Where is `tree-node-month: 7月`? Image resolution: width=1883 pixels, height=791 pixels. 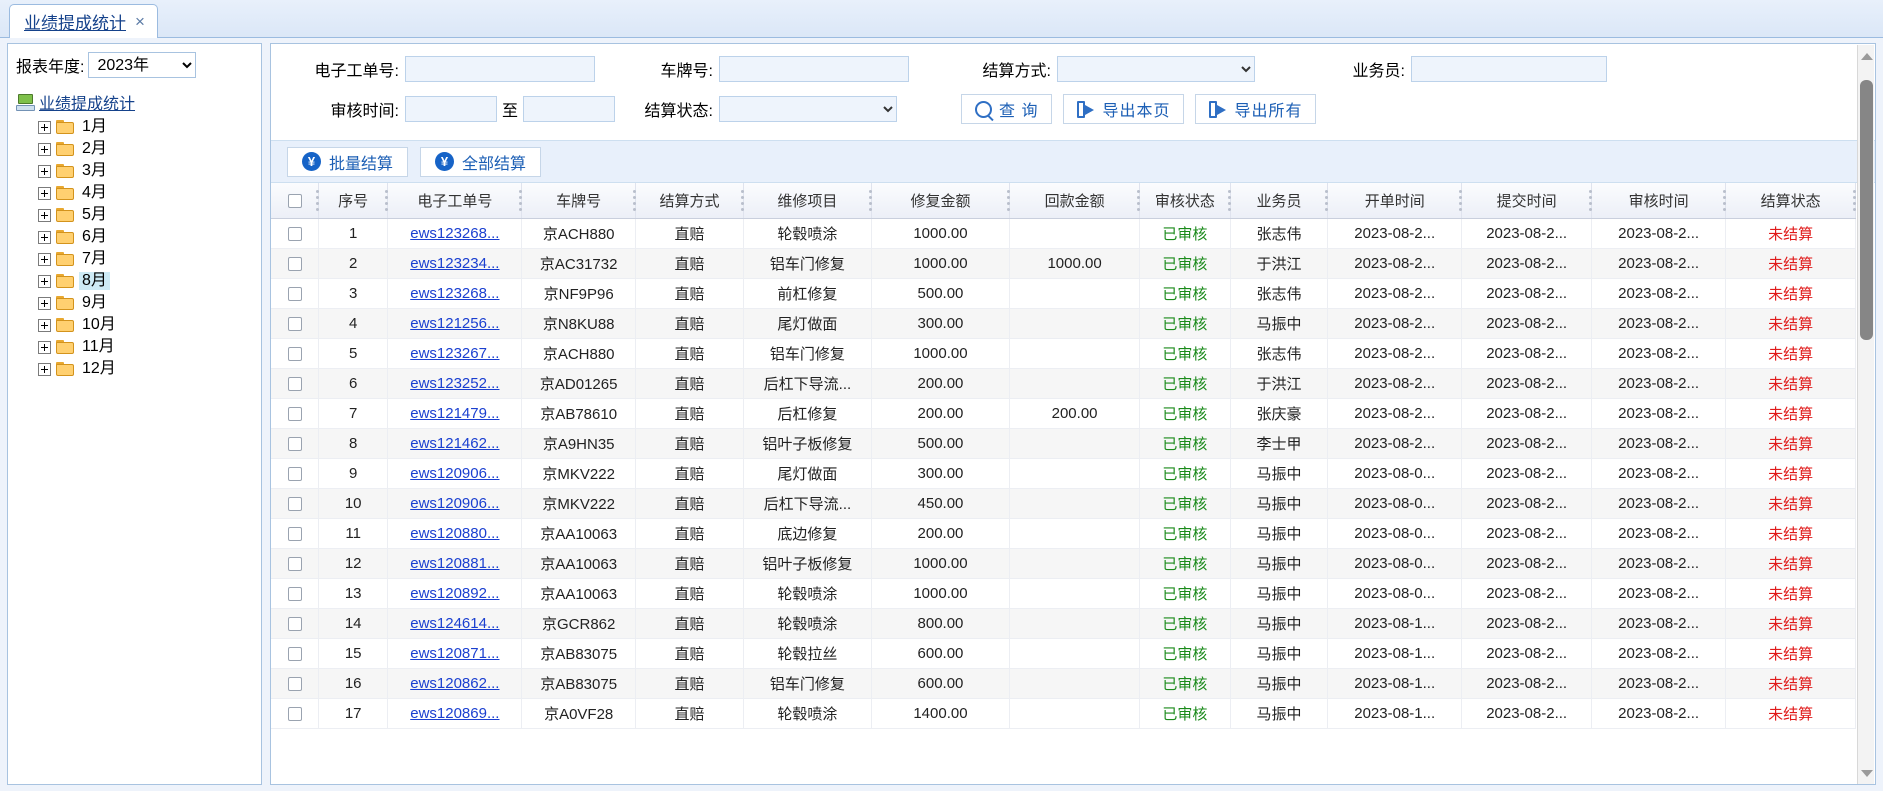 tree-node-month: 7月 is located at coordinates (149, 259).